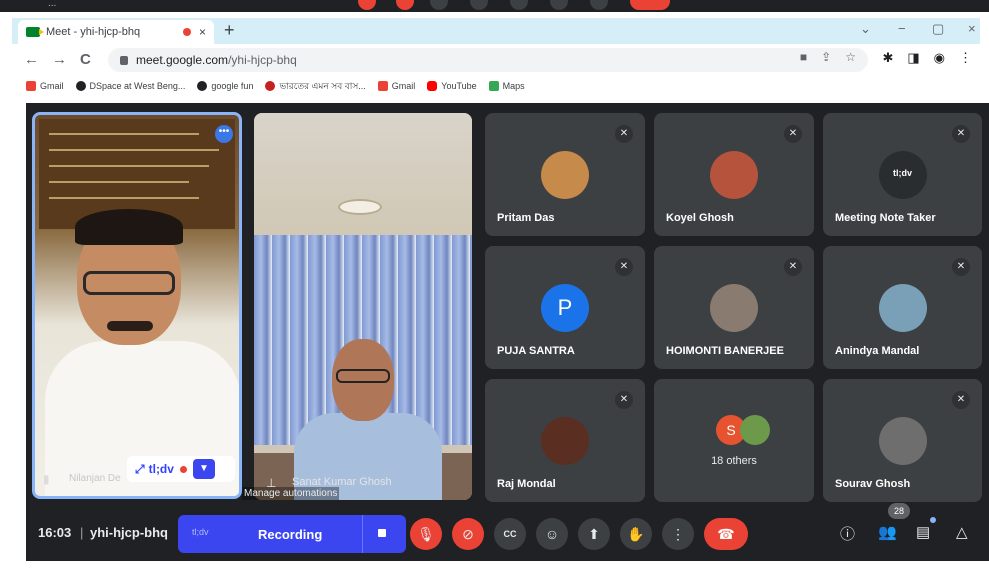 The width and height of the screenshot is (989, 570). I want to click on tile-raj-mondal: ✕ Raj Mondal, so click(565, 440).